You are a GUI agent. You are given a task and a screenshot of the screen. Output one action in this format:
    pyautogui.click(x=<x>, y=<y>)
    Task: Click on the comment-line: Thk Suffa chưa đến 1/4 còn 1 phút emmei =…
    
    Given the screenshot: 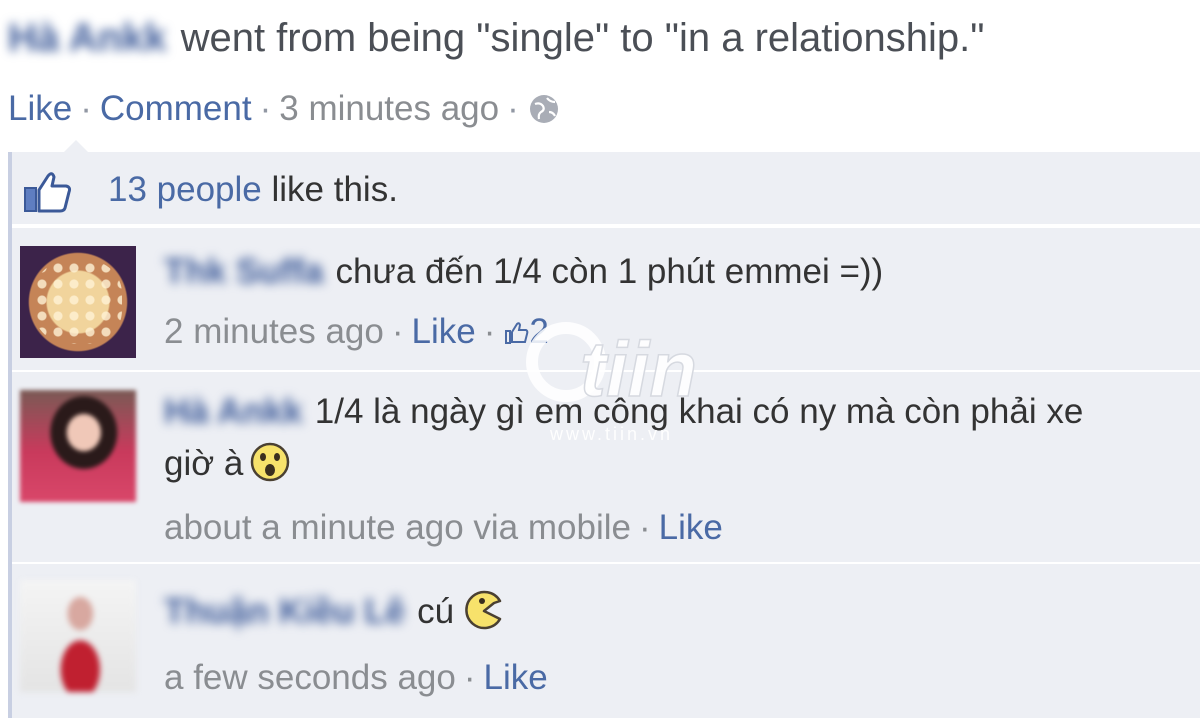 What is the action you would take?
    pyautogui.click(x=682, y=272)
    